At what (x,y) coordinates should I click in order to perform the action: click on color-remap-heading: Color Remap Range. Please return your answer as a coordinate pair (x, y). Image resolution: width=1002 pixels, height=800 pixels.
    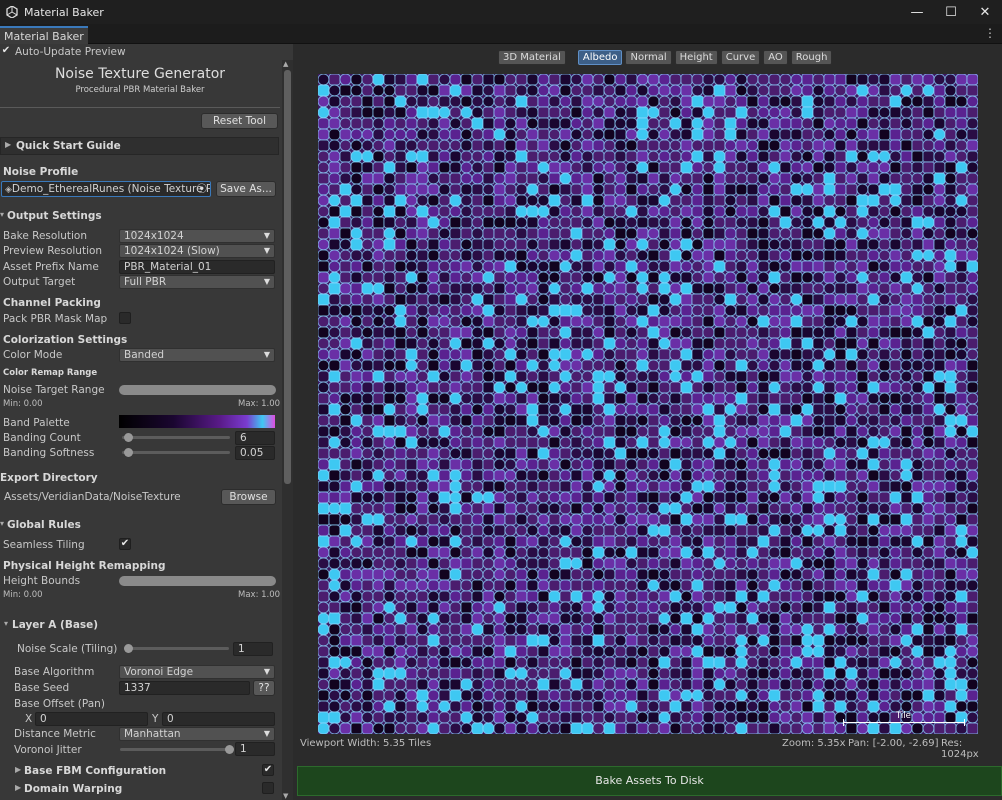
    Looking at the image, I should click on (50, 373).